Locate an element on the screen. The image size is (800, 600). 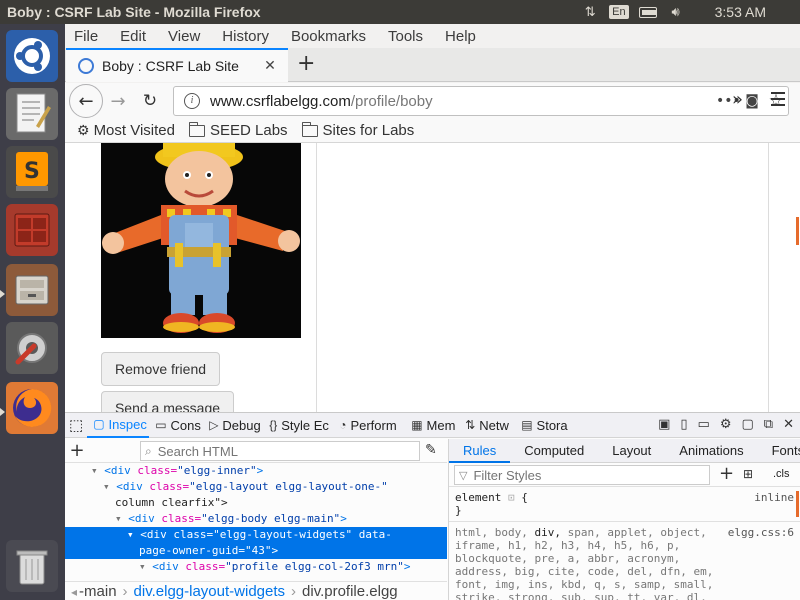
markup-node: ▾ <div class="elgg-inner"> is located at coordinates (256, 471).